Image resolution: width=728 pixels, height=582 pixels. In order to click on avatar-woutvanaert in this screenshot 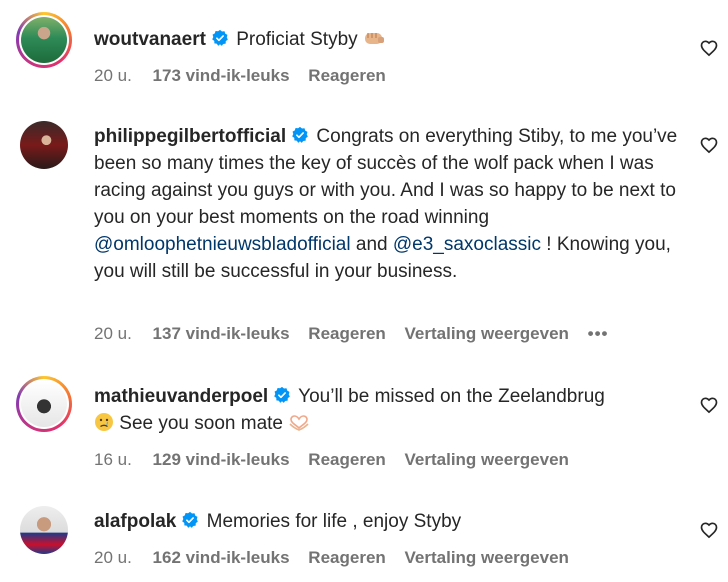, I will do `click(44, 40)`.